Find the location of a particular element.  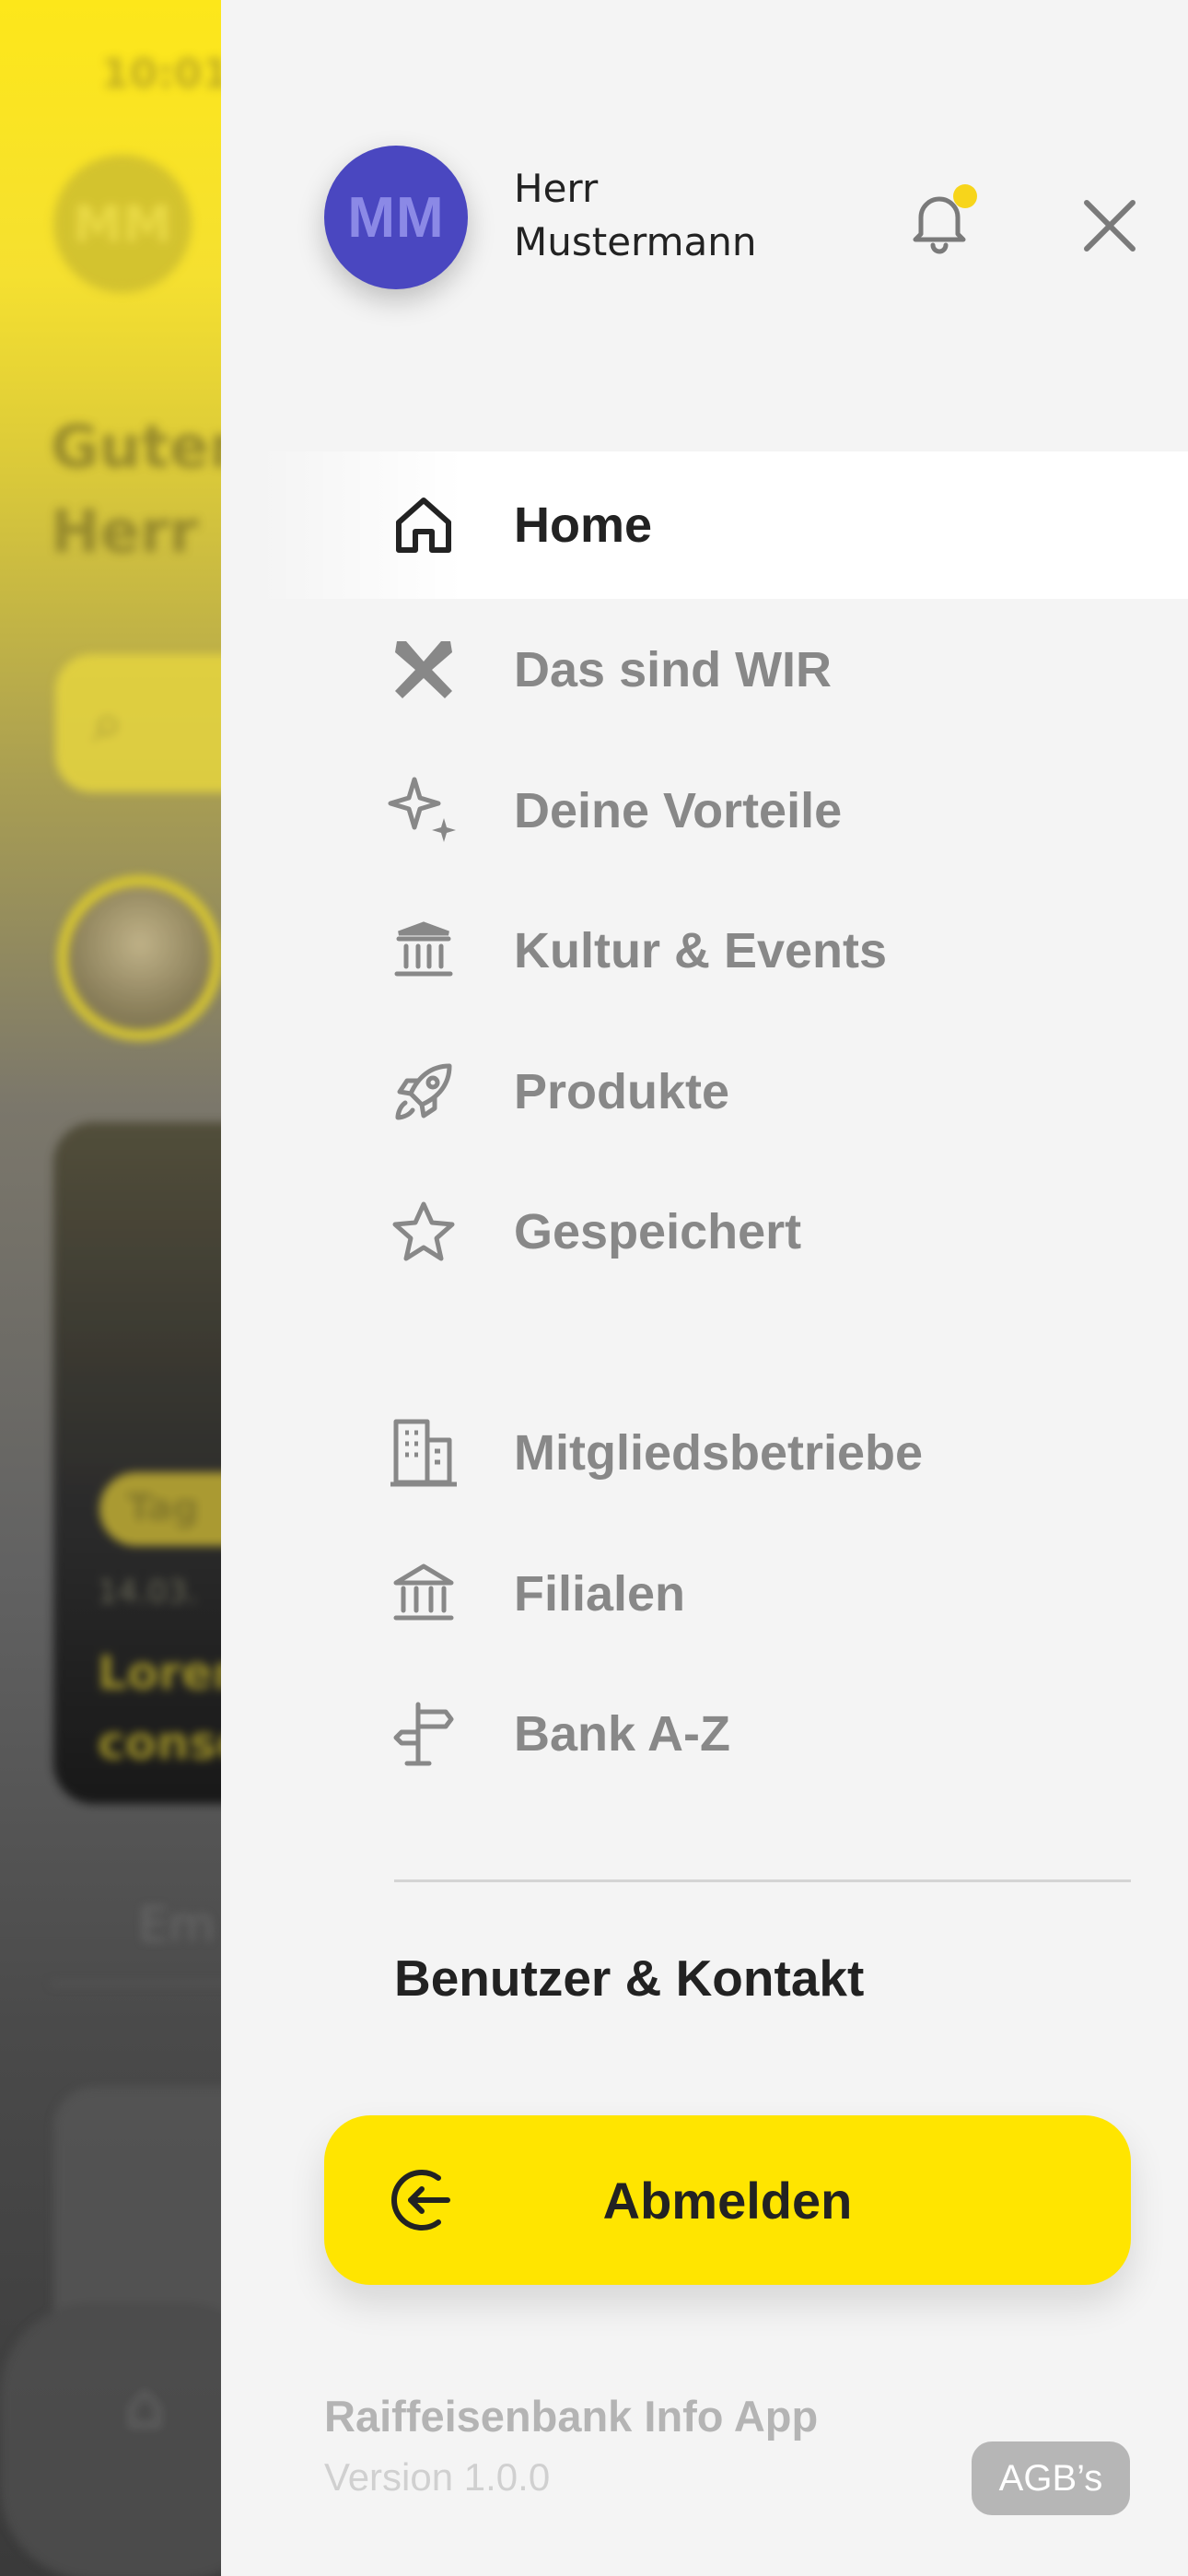

user-name-line1: Herr is located at coordinates (556, 188).